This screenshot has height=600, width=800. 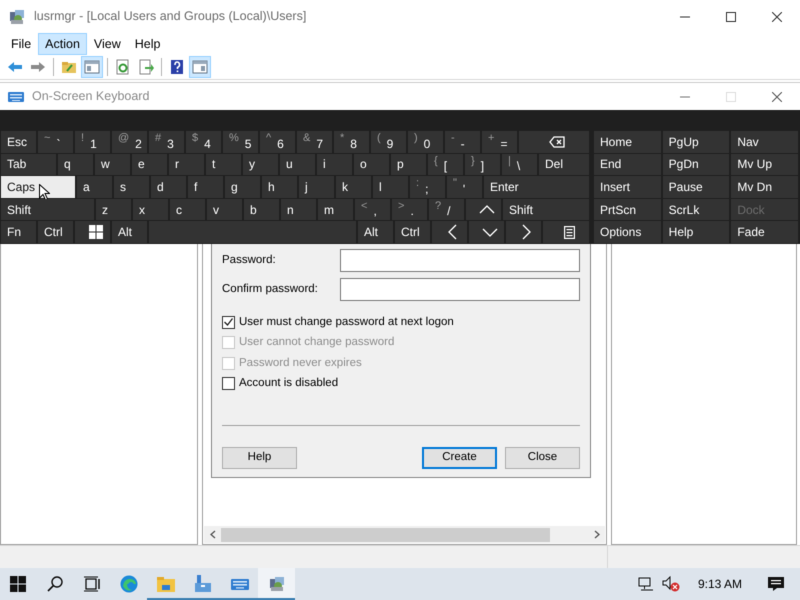 What do you see at coordinates (148, 44) in the screenshot?
I see `menu-item: Help` at bounding box center [148, 44].